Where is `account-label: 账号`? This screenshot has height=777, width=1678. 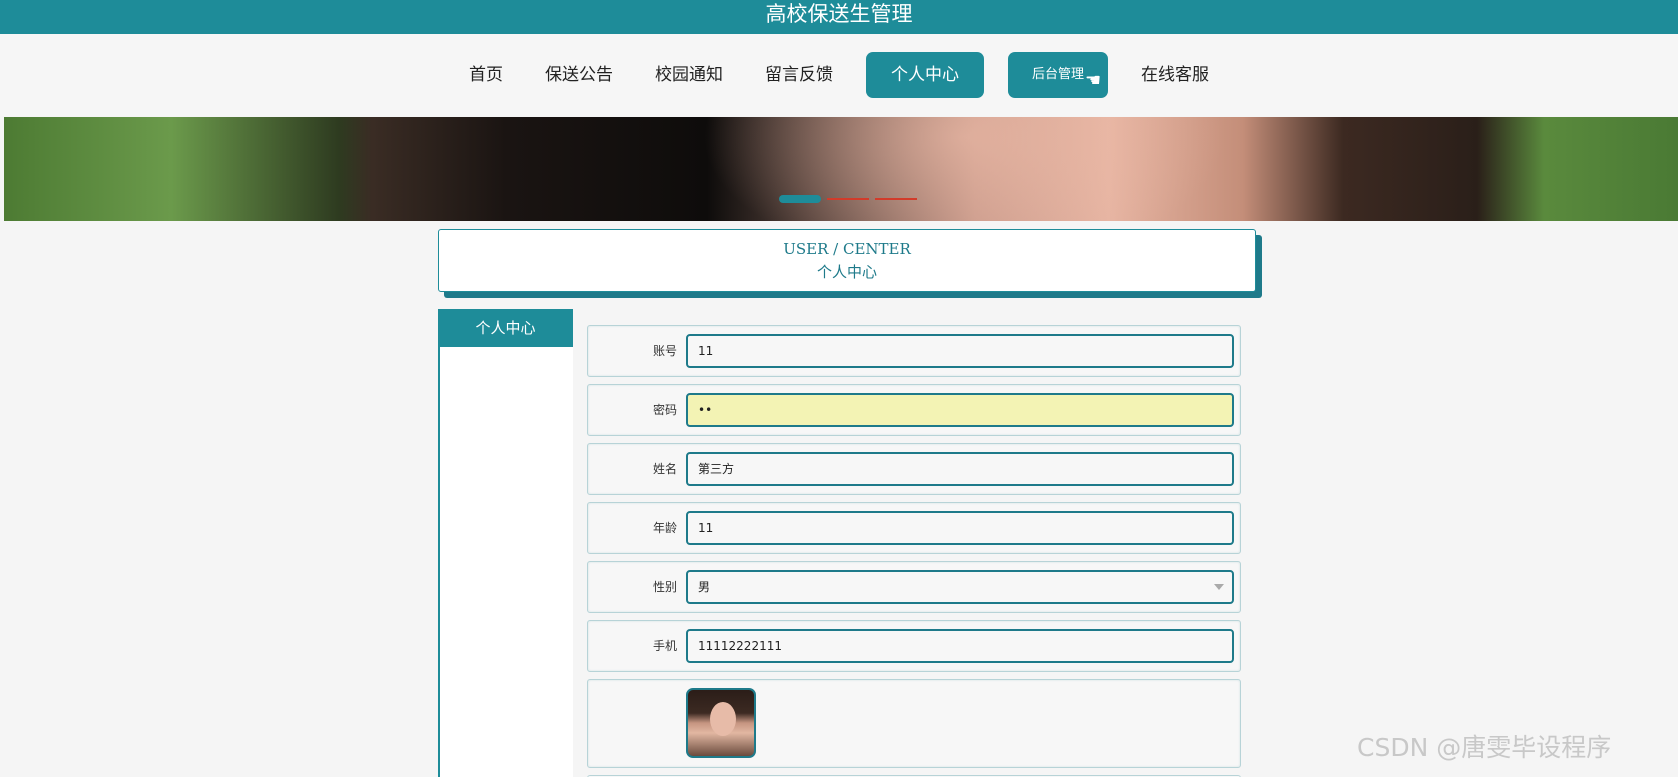
account-label: 账号 is located at coordinates (664, 351).